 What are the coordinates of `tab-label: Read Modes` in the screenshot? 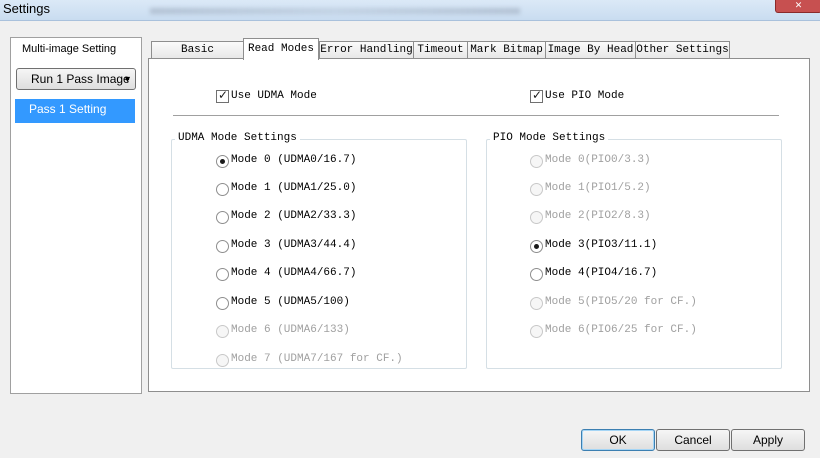 It's located at (280, 49).